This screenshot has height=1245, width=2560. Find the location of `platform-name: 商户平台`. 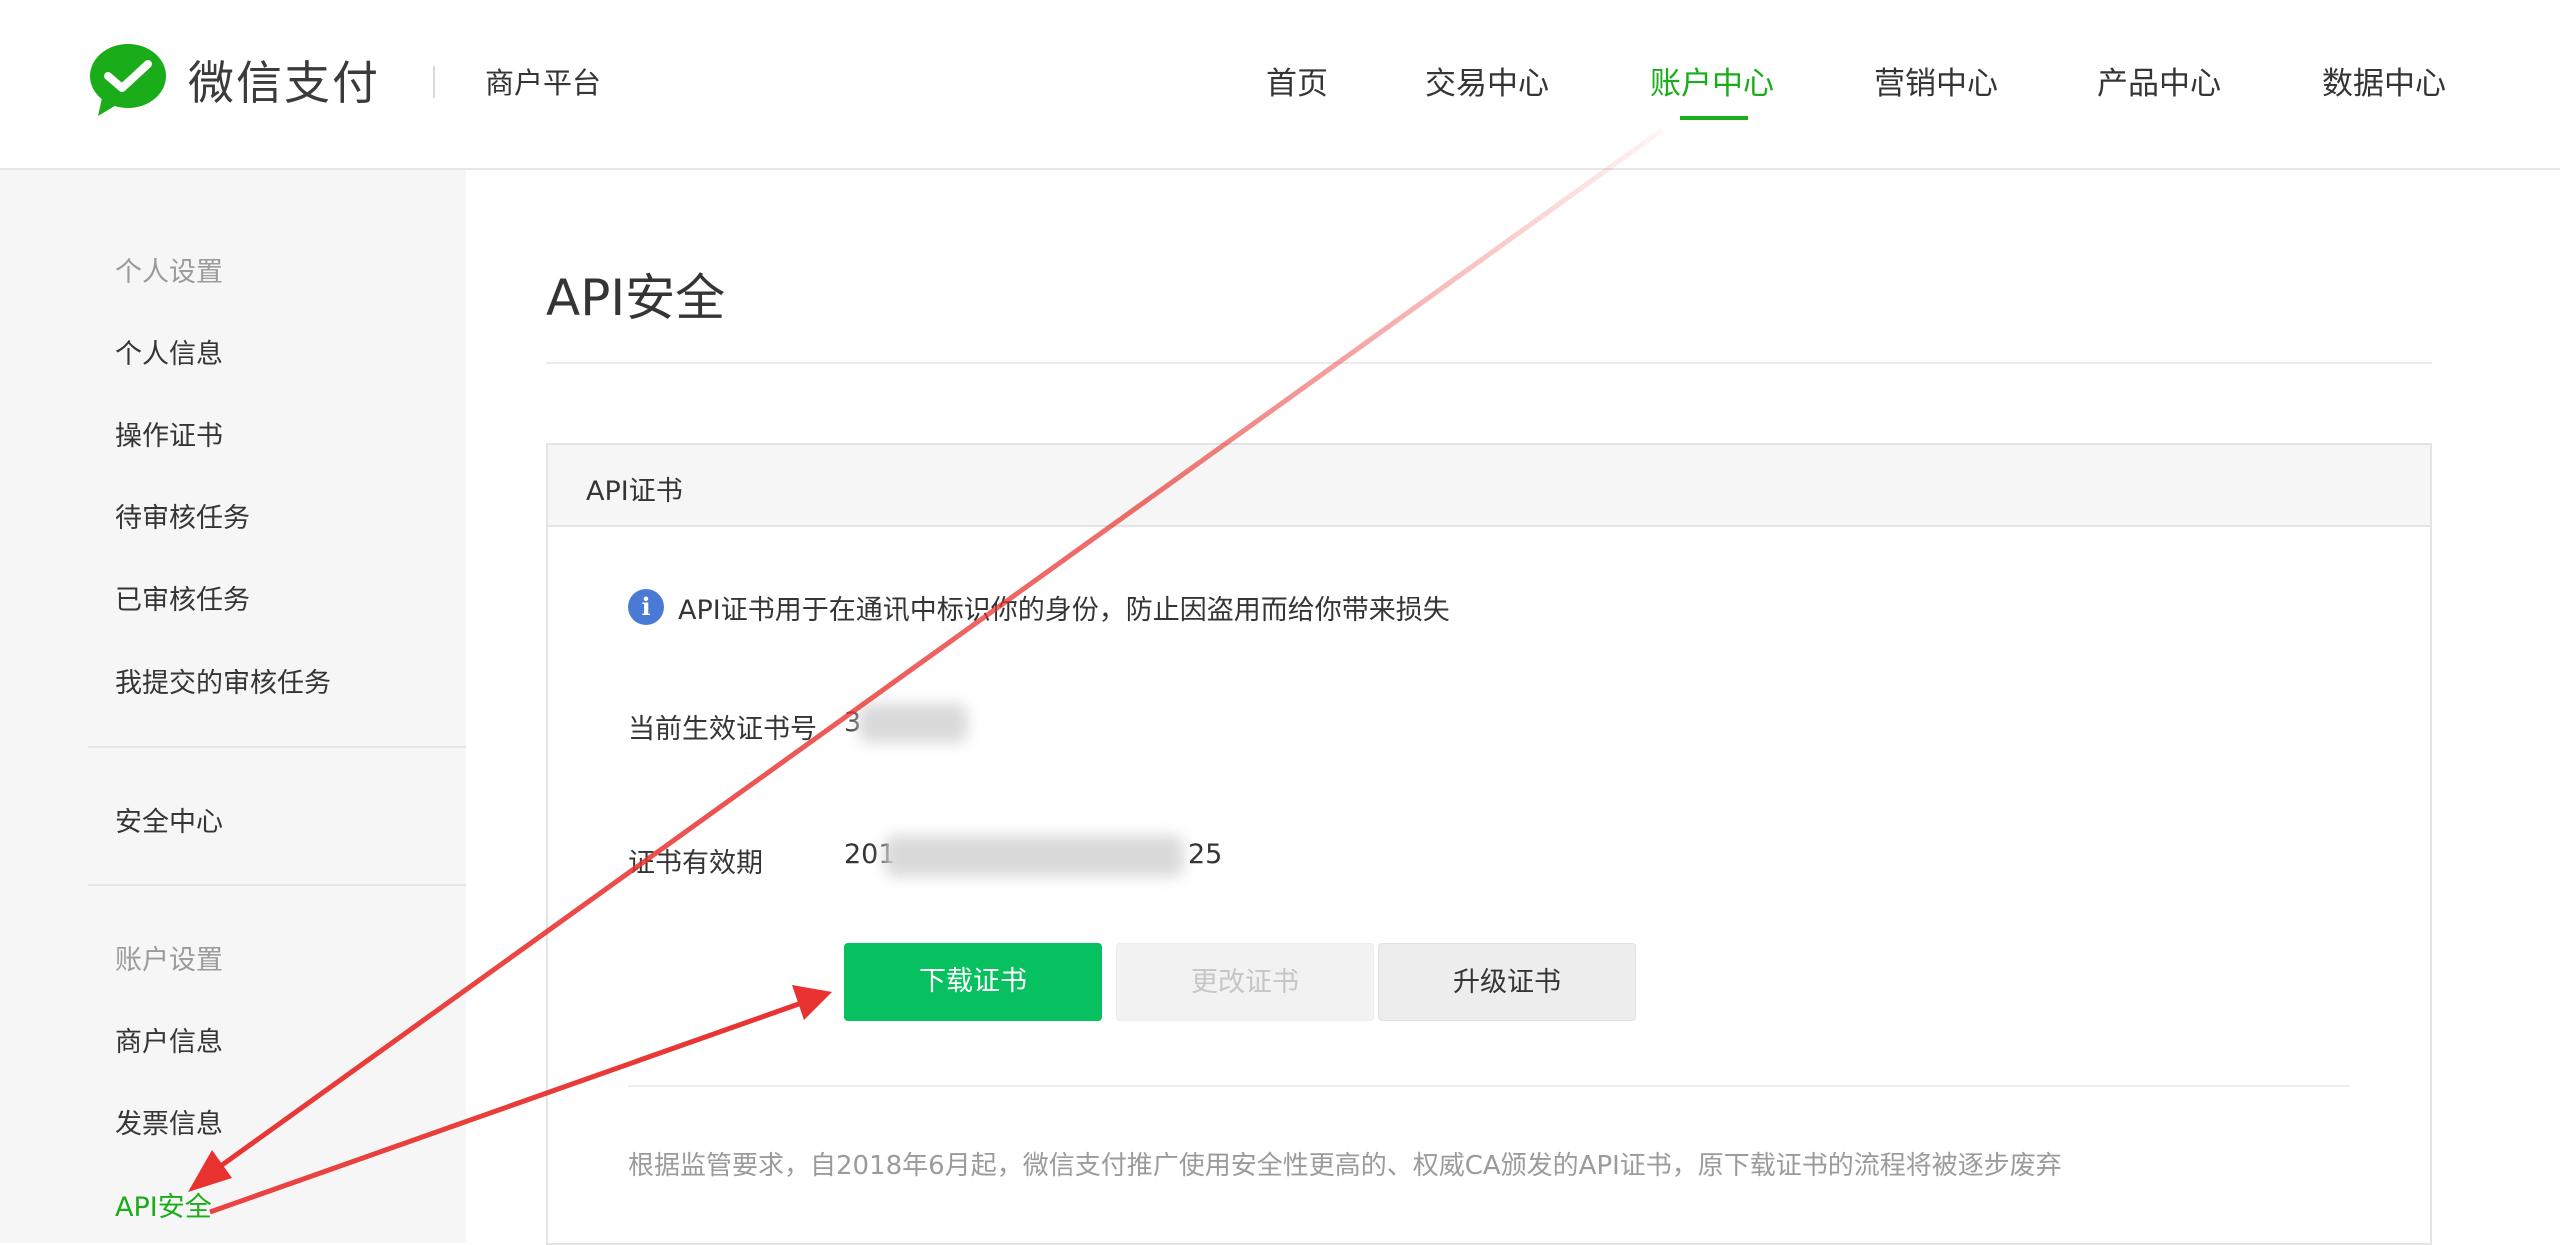

platform-name: 商户平台 is located at coordinates (543, 83).